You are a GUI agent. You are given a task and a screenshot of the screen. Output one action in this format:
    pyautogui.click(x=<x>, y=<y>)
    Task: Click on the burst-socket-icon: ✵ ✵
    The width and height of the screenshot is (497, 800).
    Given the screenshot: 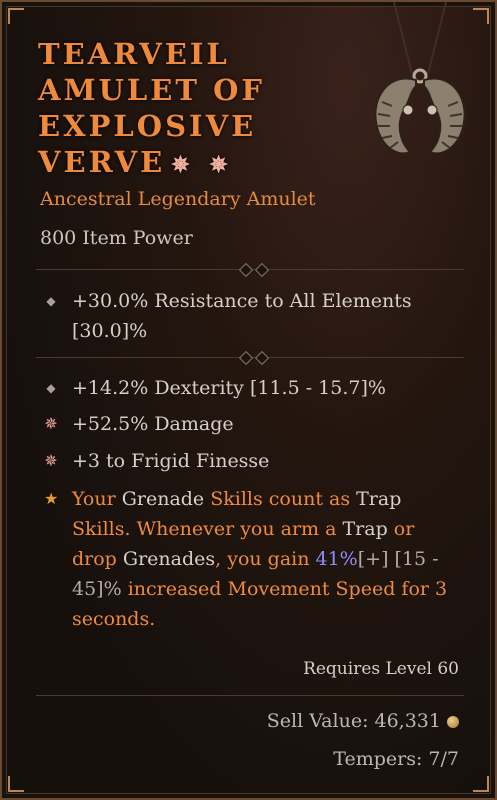 What is the action you would take?
    pyautogui.click(x=202, y=165)
    